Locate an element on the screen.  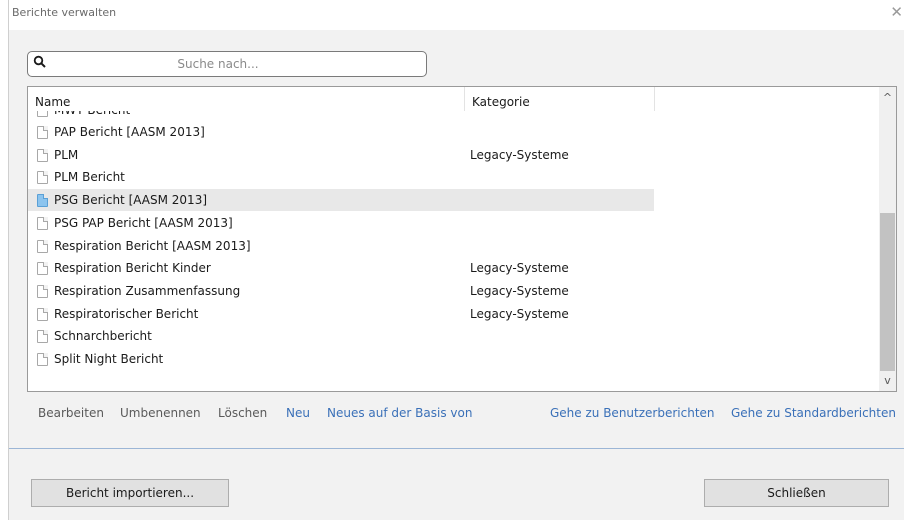
row-name: MWT Bericht is located at coordinates (92, 116).